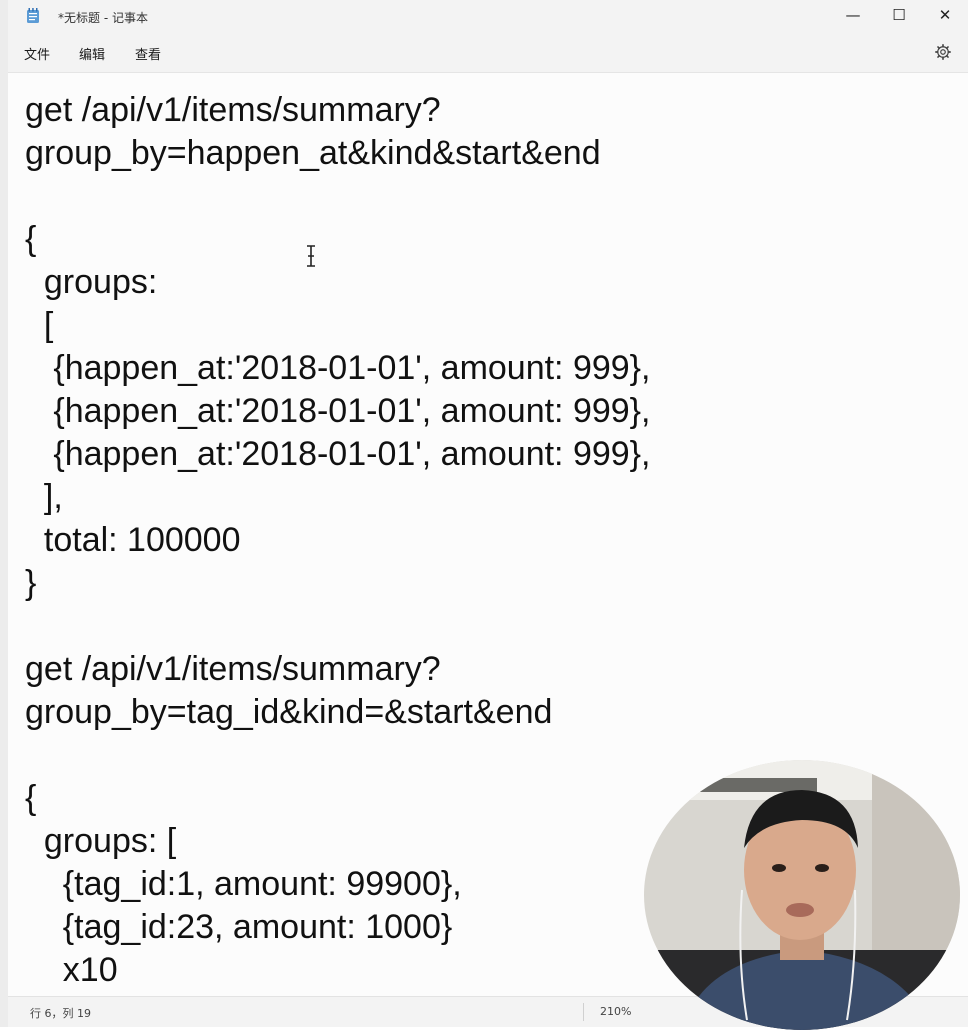 The height and width of the screenshot is (1030, 968). Describe the element at coordinates (945, 16) in the screenshot. I see `close-button: ✕` at that location.